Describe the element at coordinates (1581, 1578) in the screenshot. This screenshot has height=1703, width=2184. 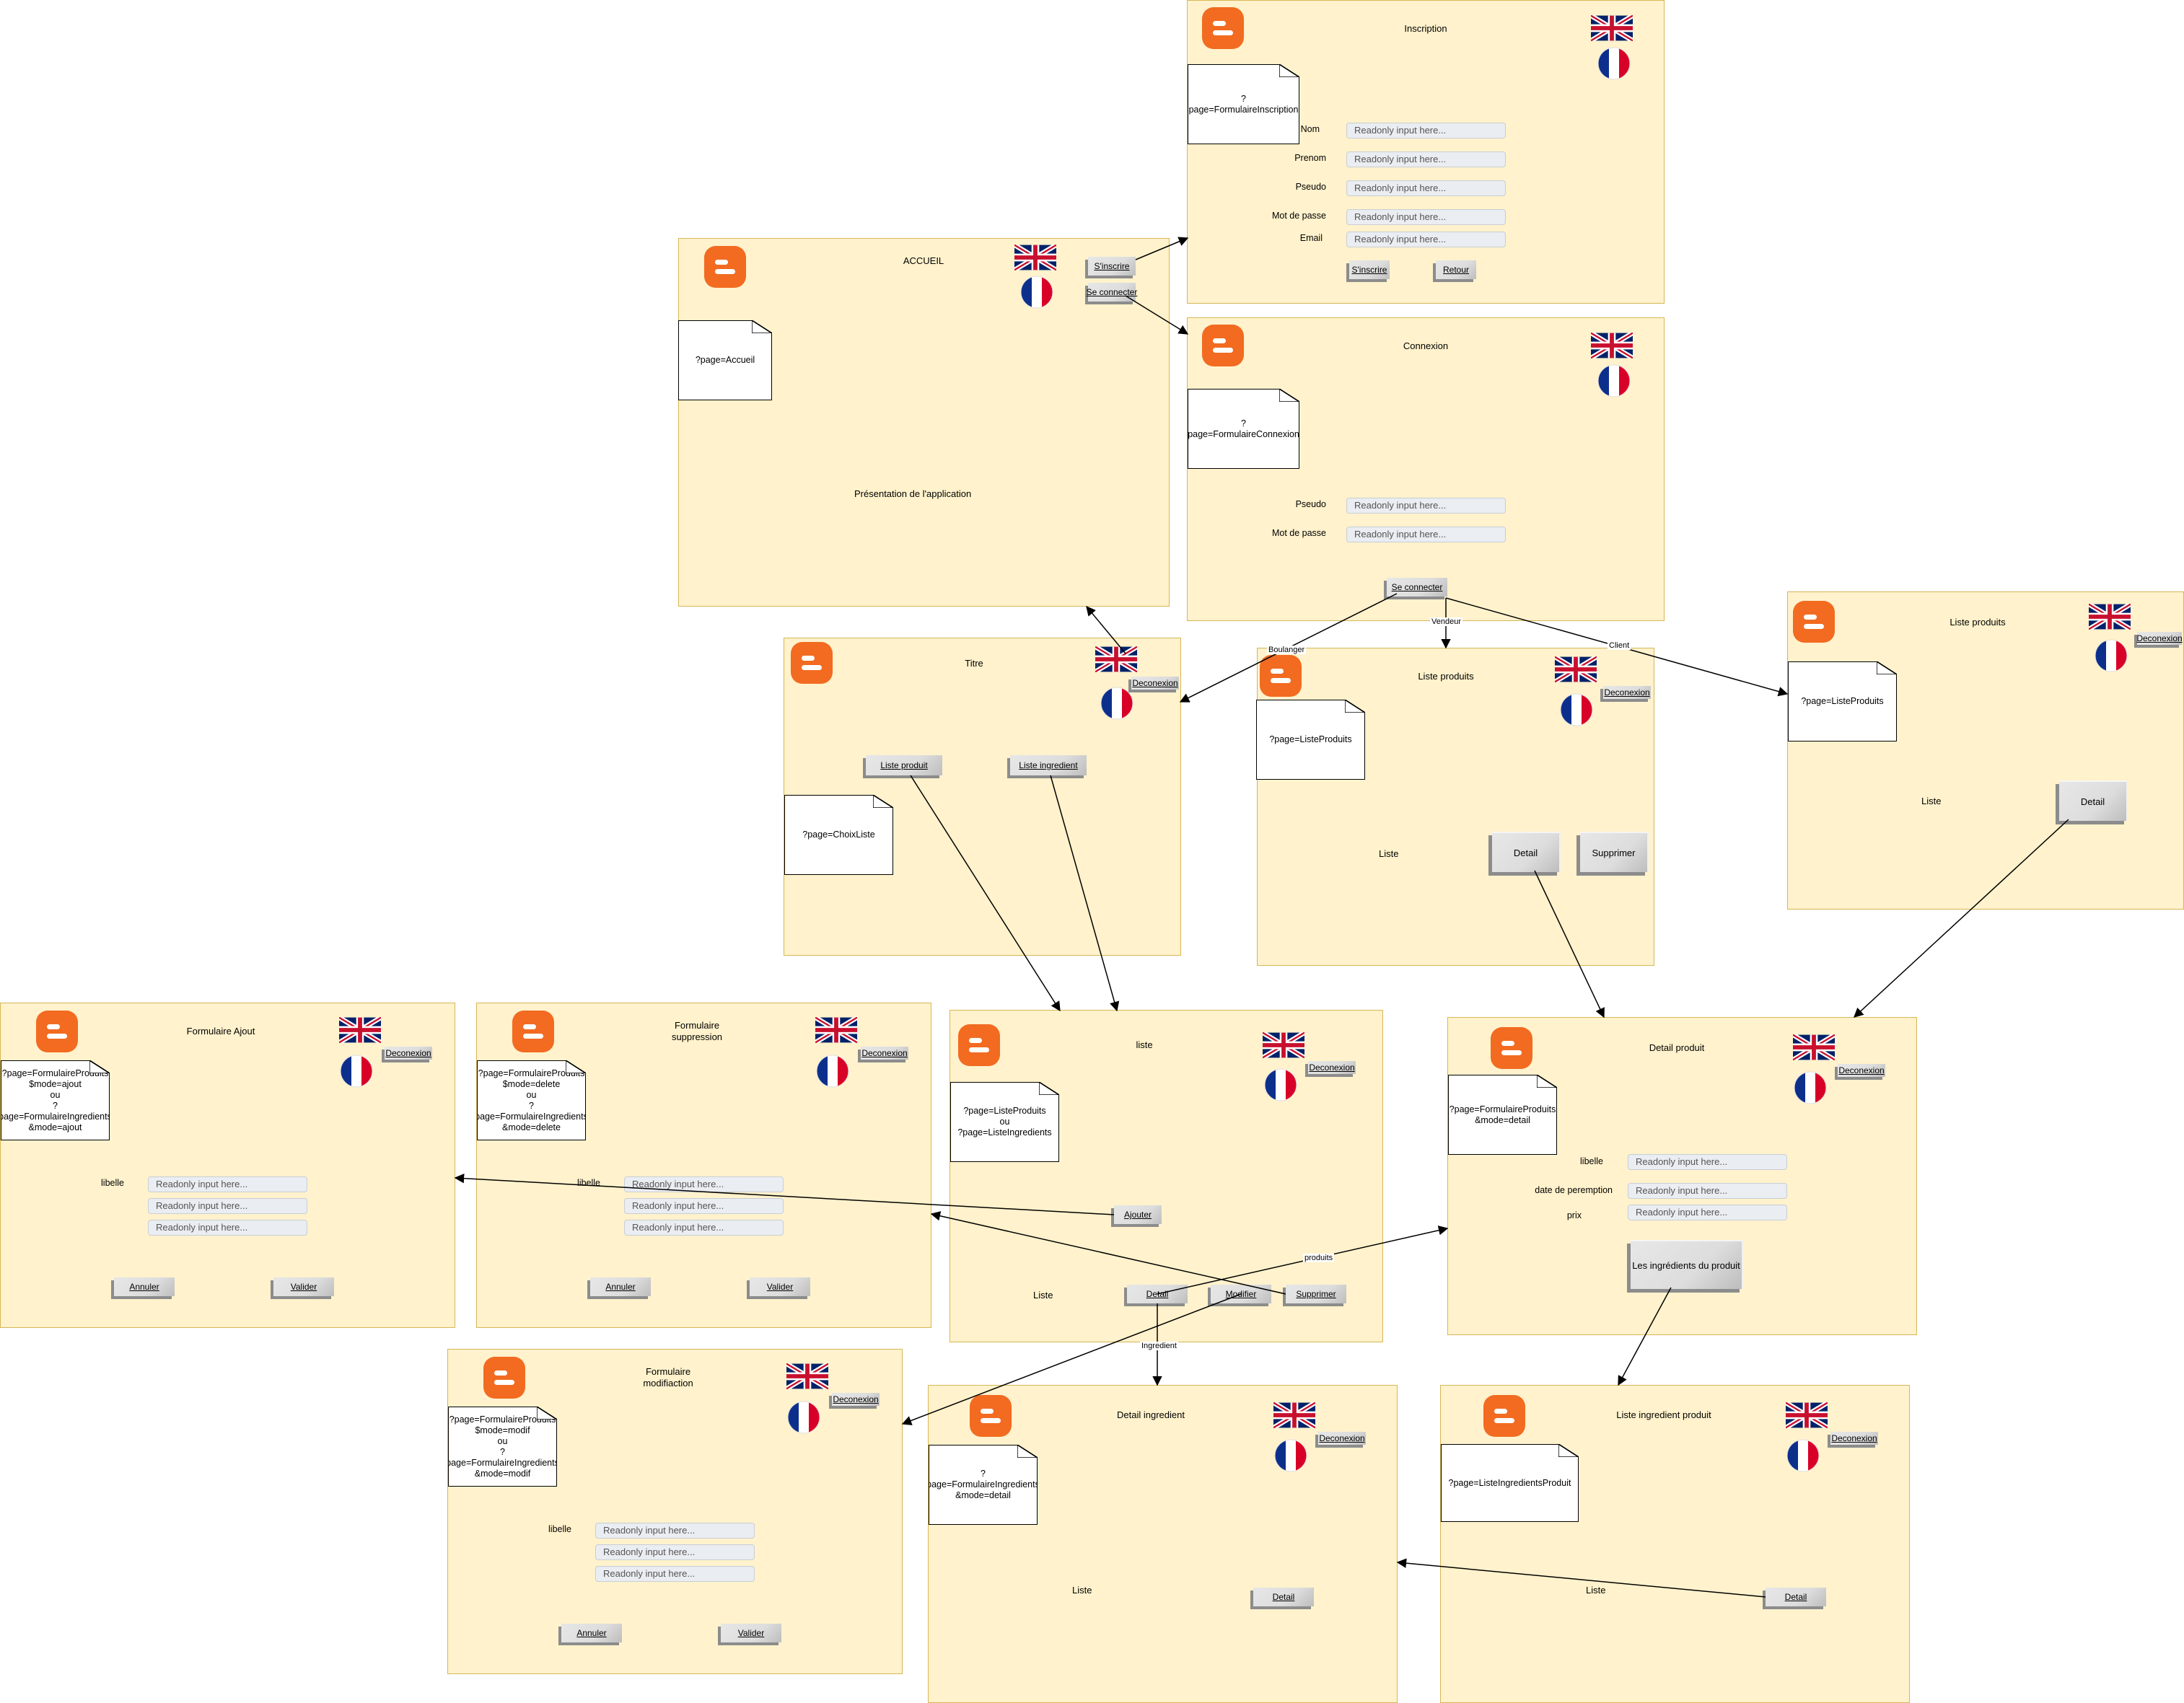
I see `edge-detail-ingredient-produit` at that location.